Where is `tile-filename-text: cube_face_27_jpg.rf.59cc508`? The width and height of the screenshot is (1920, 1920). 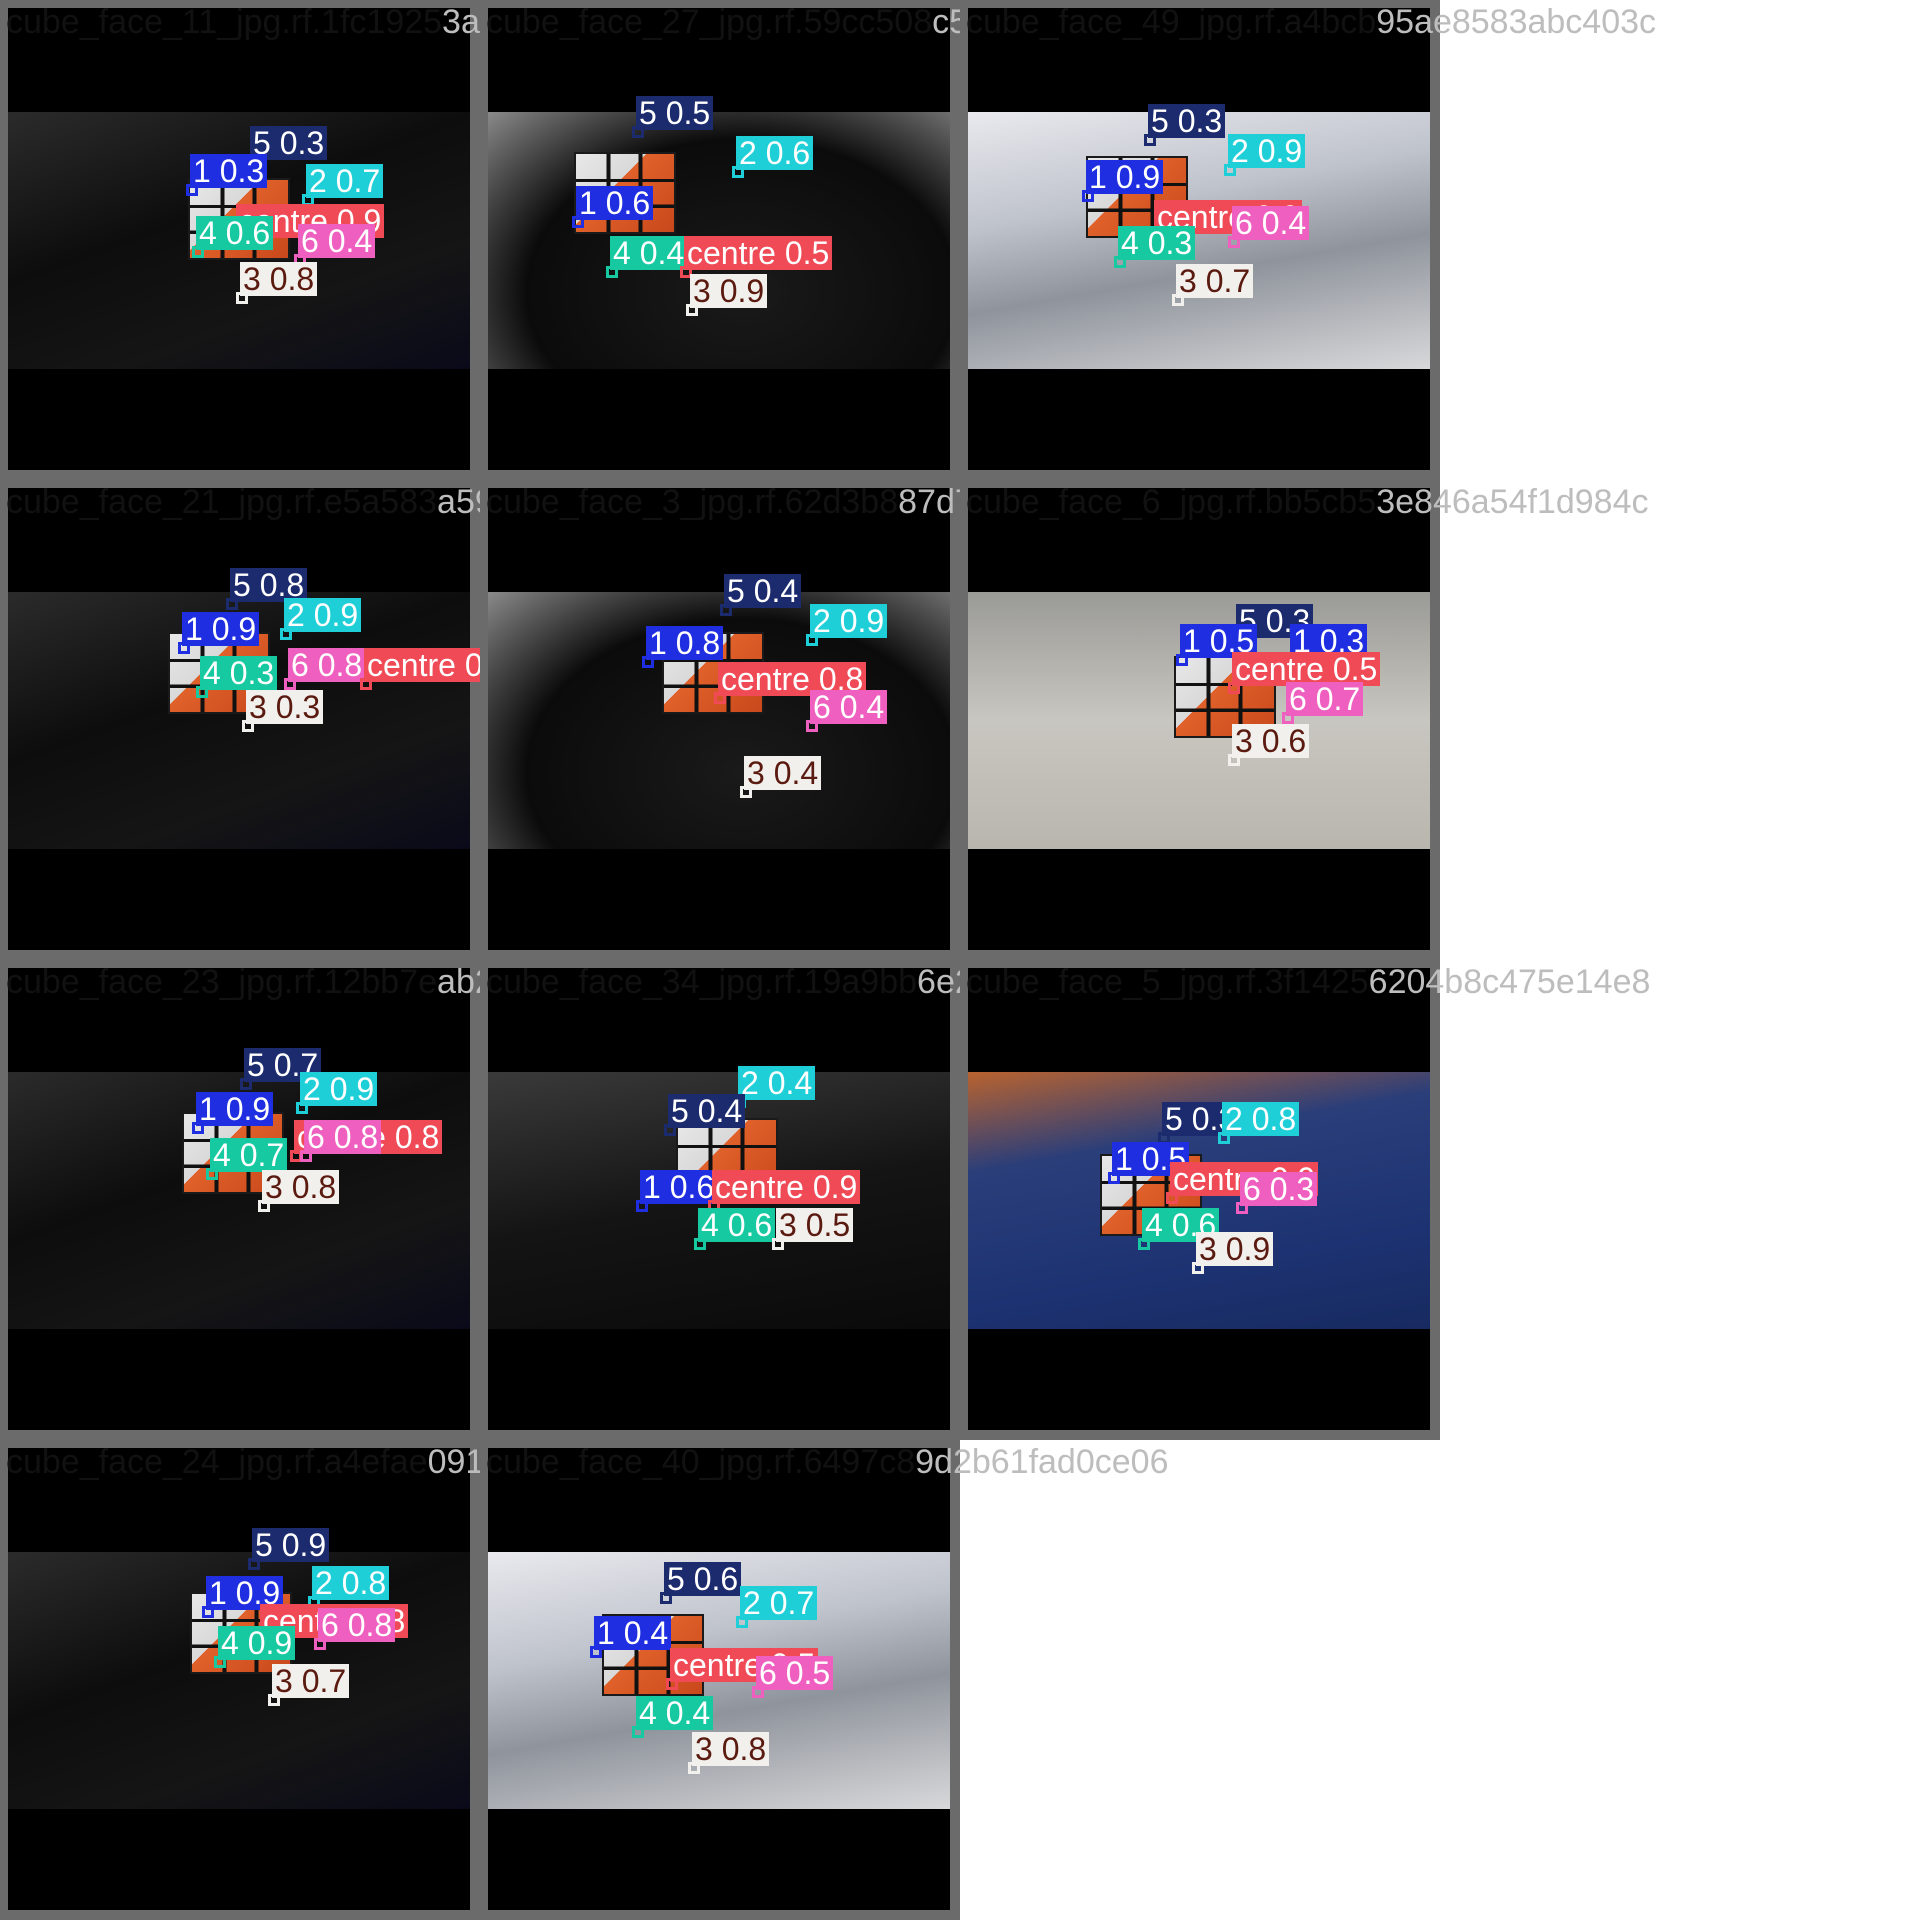 tile-filename-text: cube_face_27_jpg.rf.59cc508 is located at coordinates (709, 22).